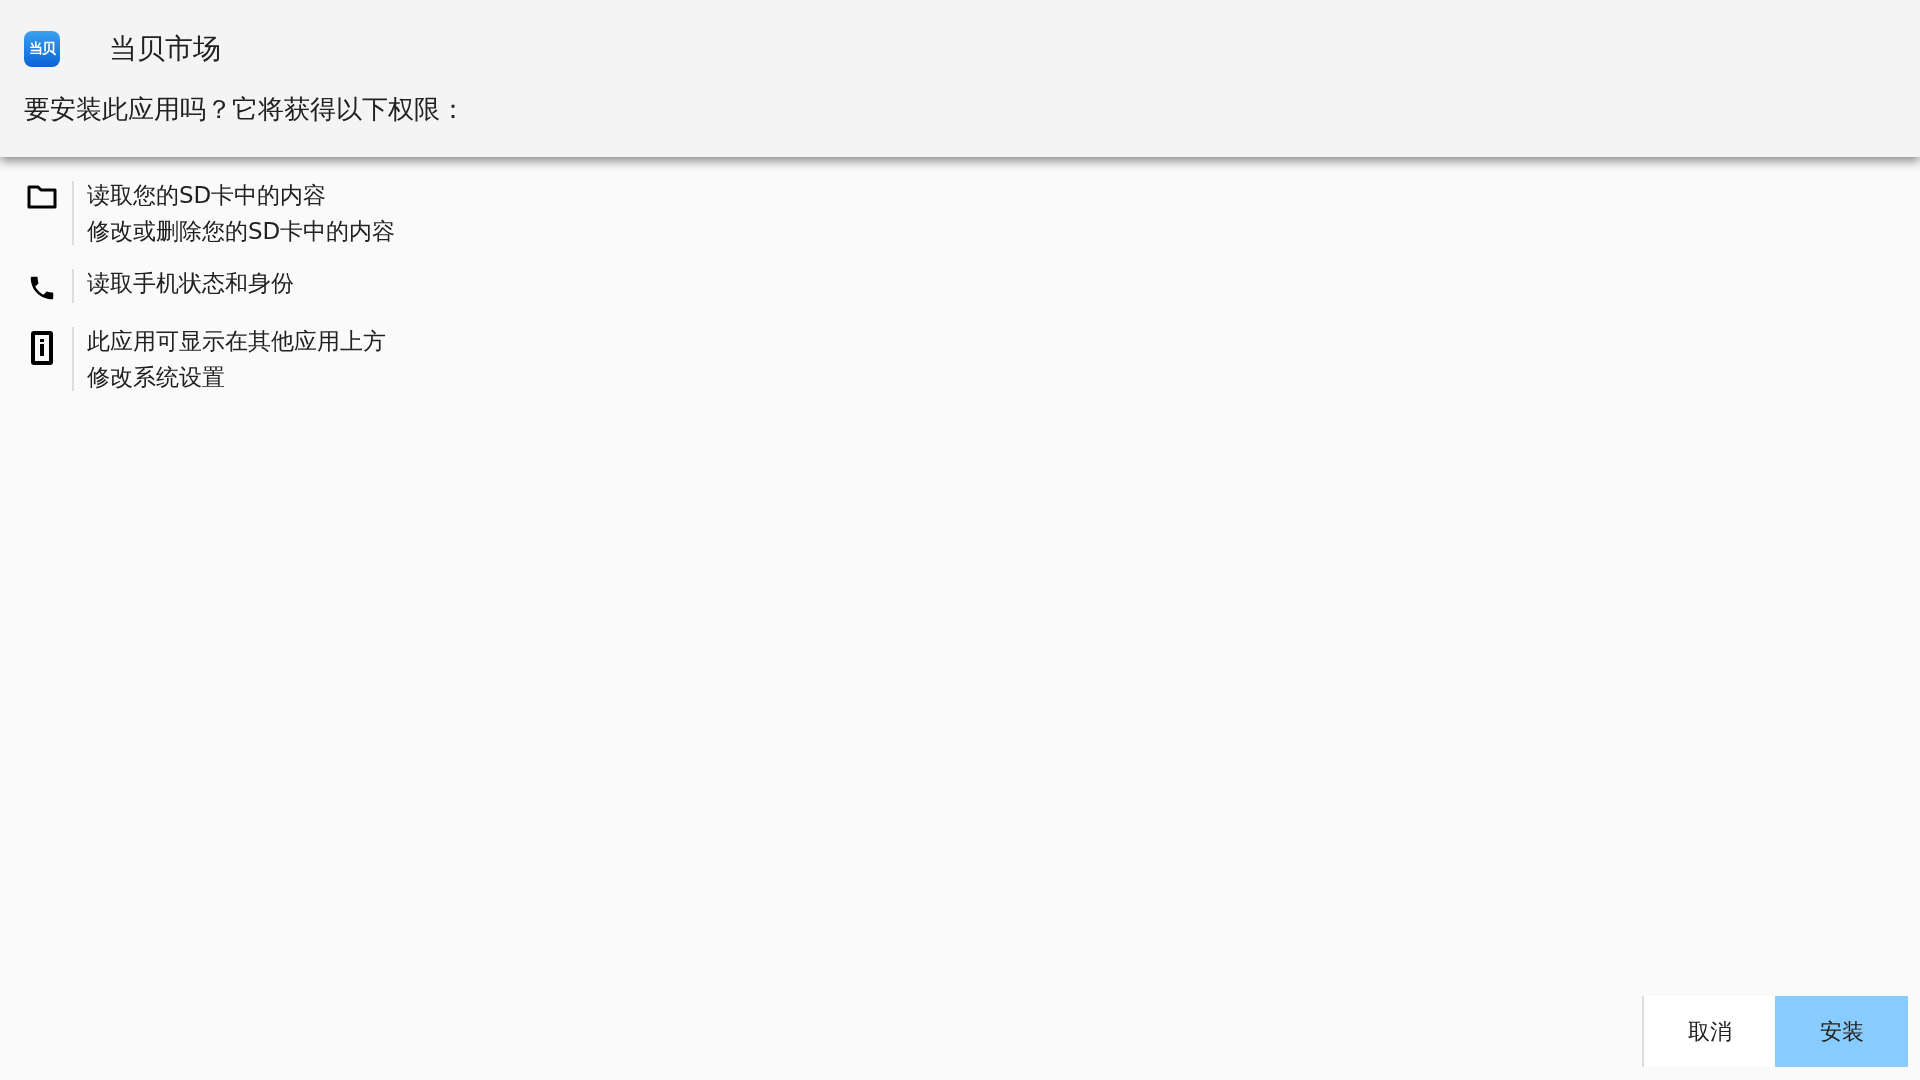 Image resolution: width=1920 pixels, height=1080 pixels. I want to click on permission-text: 此应用可显示在其他应用上方, so click(236, 341).